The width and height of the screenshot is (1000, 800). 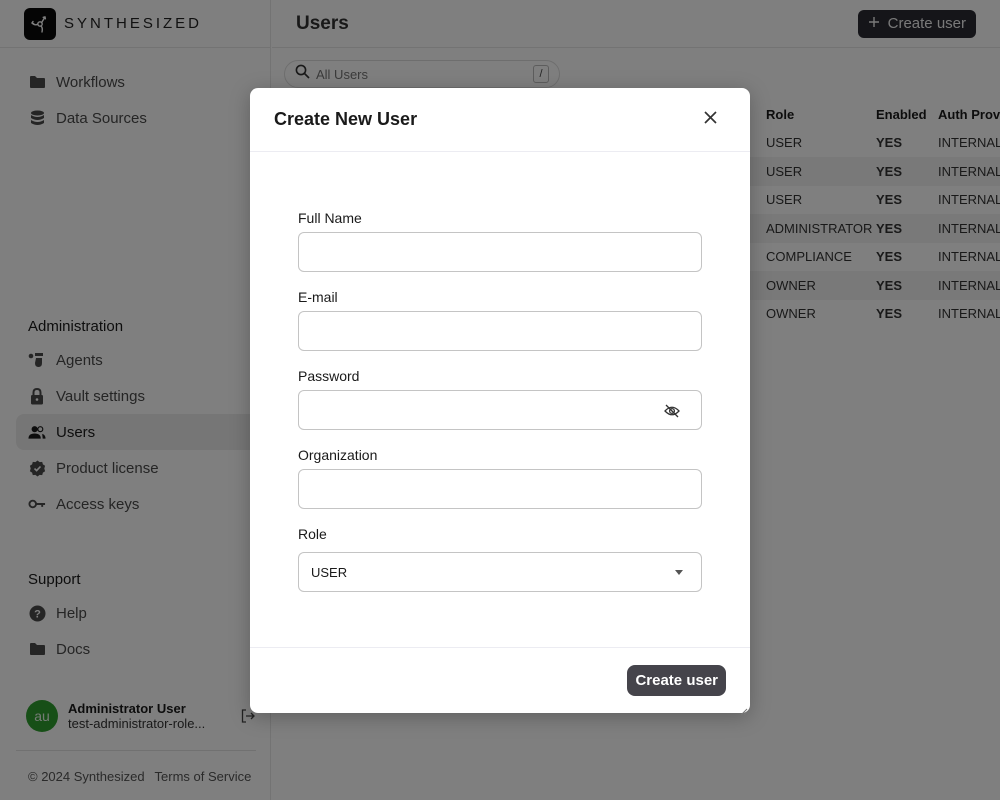 I want to click on full-name-input-wrapper, so click(x=500, y=252).